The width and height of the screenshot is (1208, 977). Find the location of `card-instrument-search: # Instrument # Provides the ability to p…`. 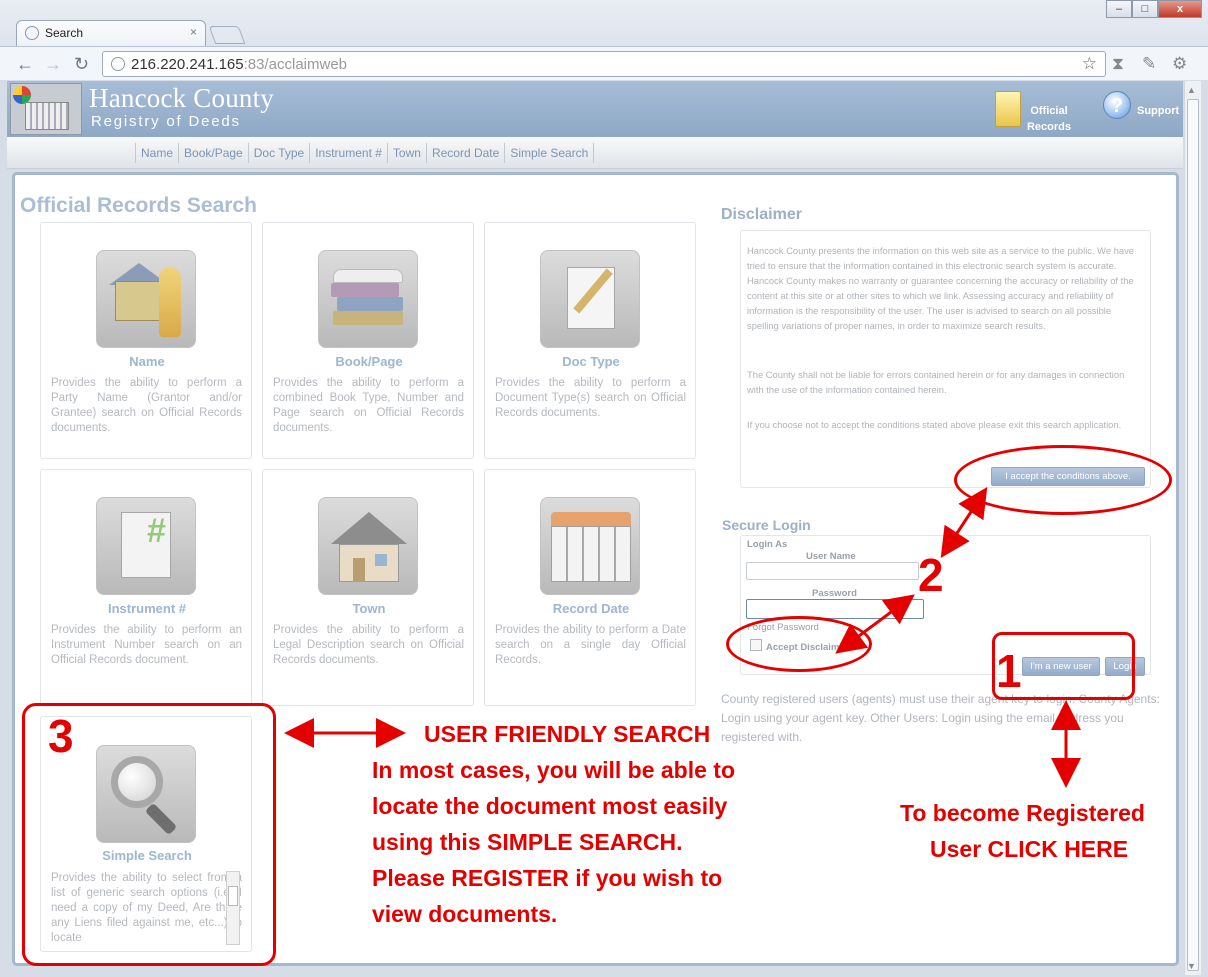

card-instrument-search: # Instrument # Provides the ability to p… is located at coordinates (146, 587).